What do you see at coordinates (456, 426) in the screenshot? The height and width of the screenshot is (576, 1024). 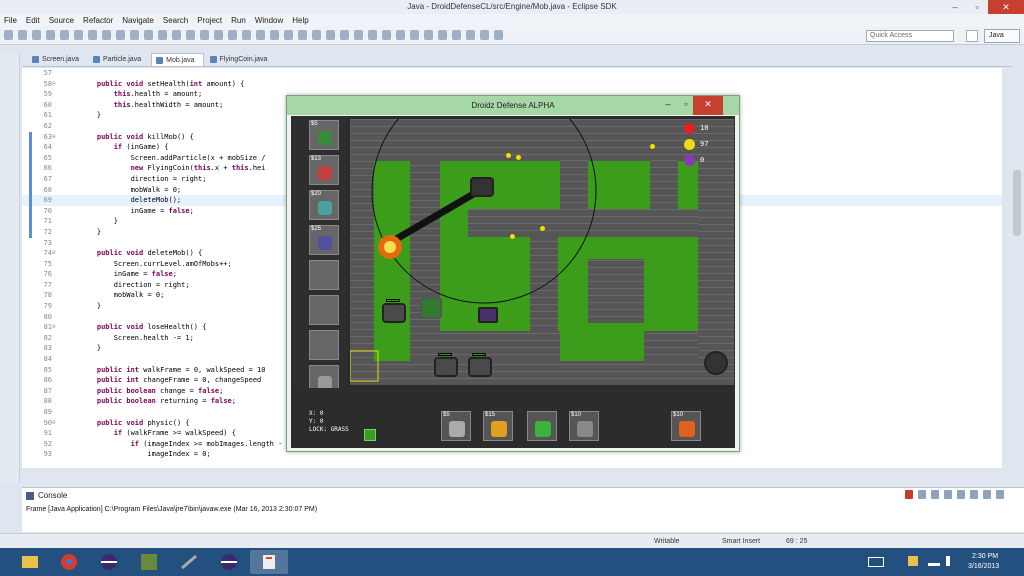 I see `build-slot: $5` at bounding box center [456, 426].